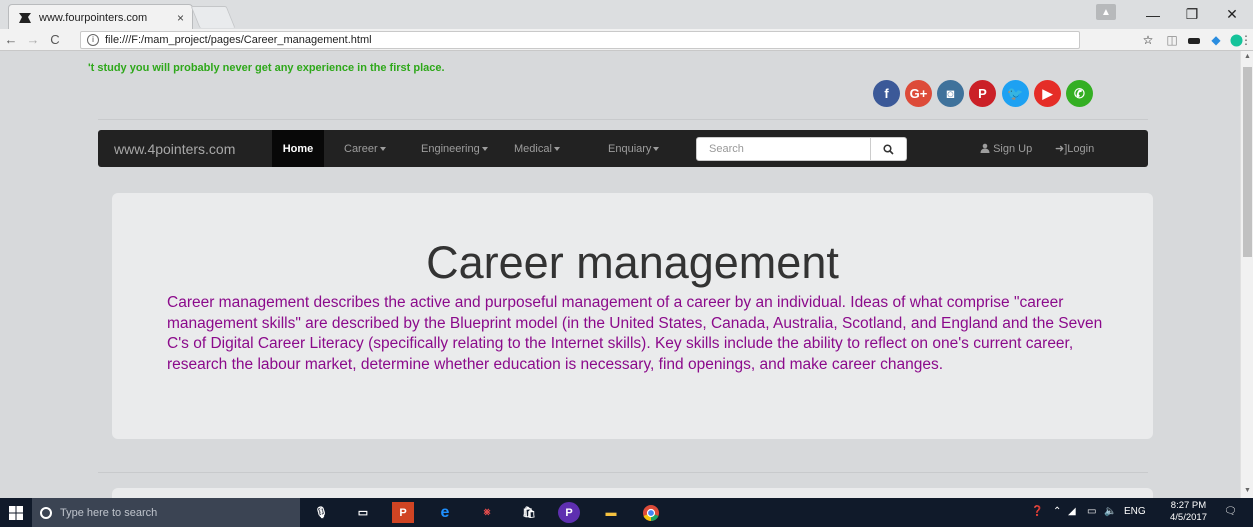 This screenshot has height=527, width=1253. Describe the element at coordinates (93, 17) in the screenshot. I see `tab-title: www.fourpointers.com` at that location.